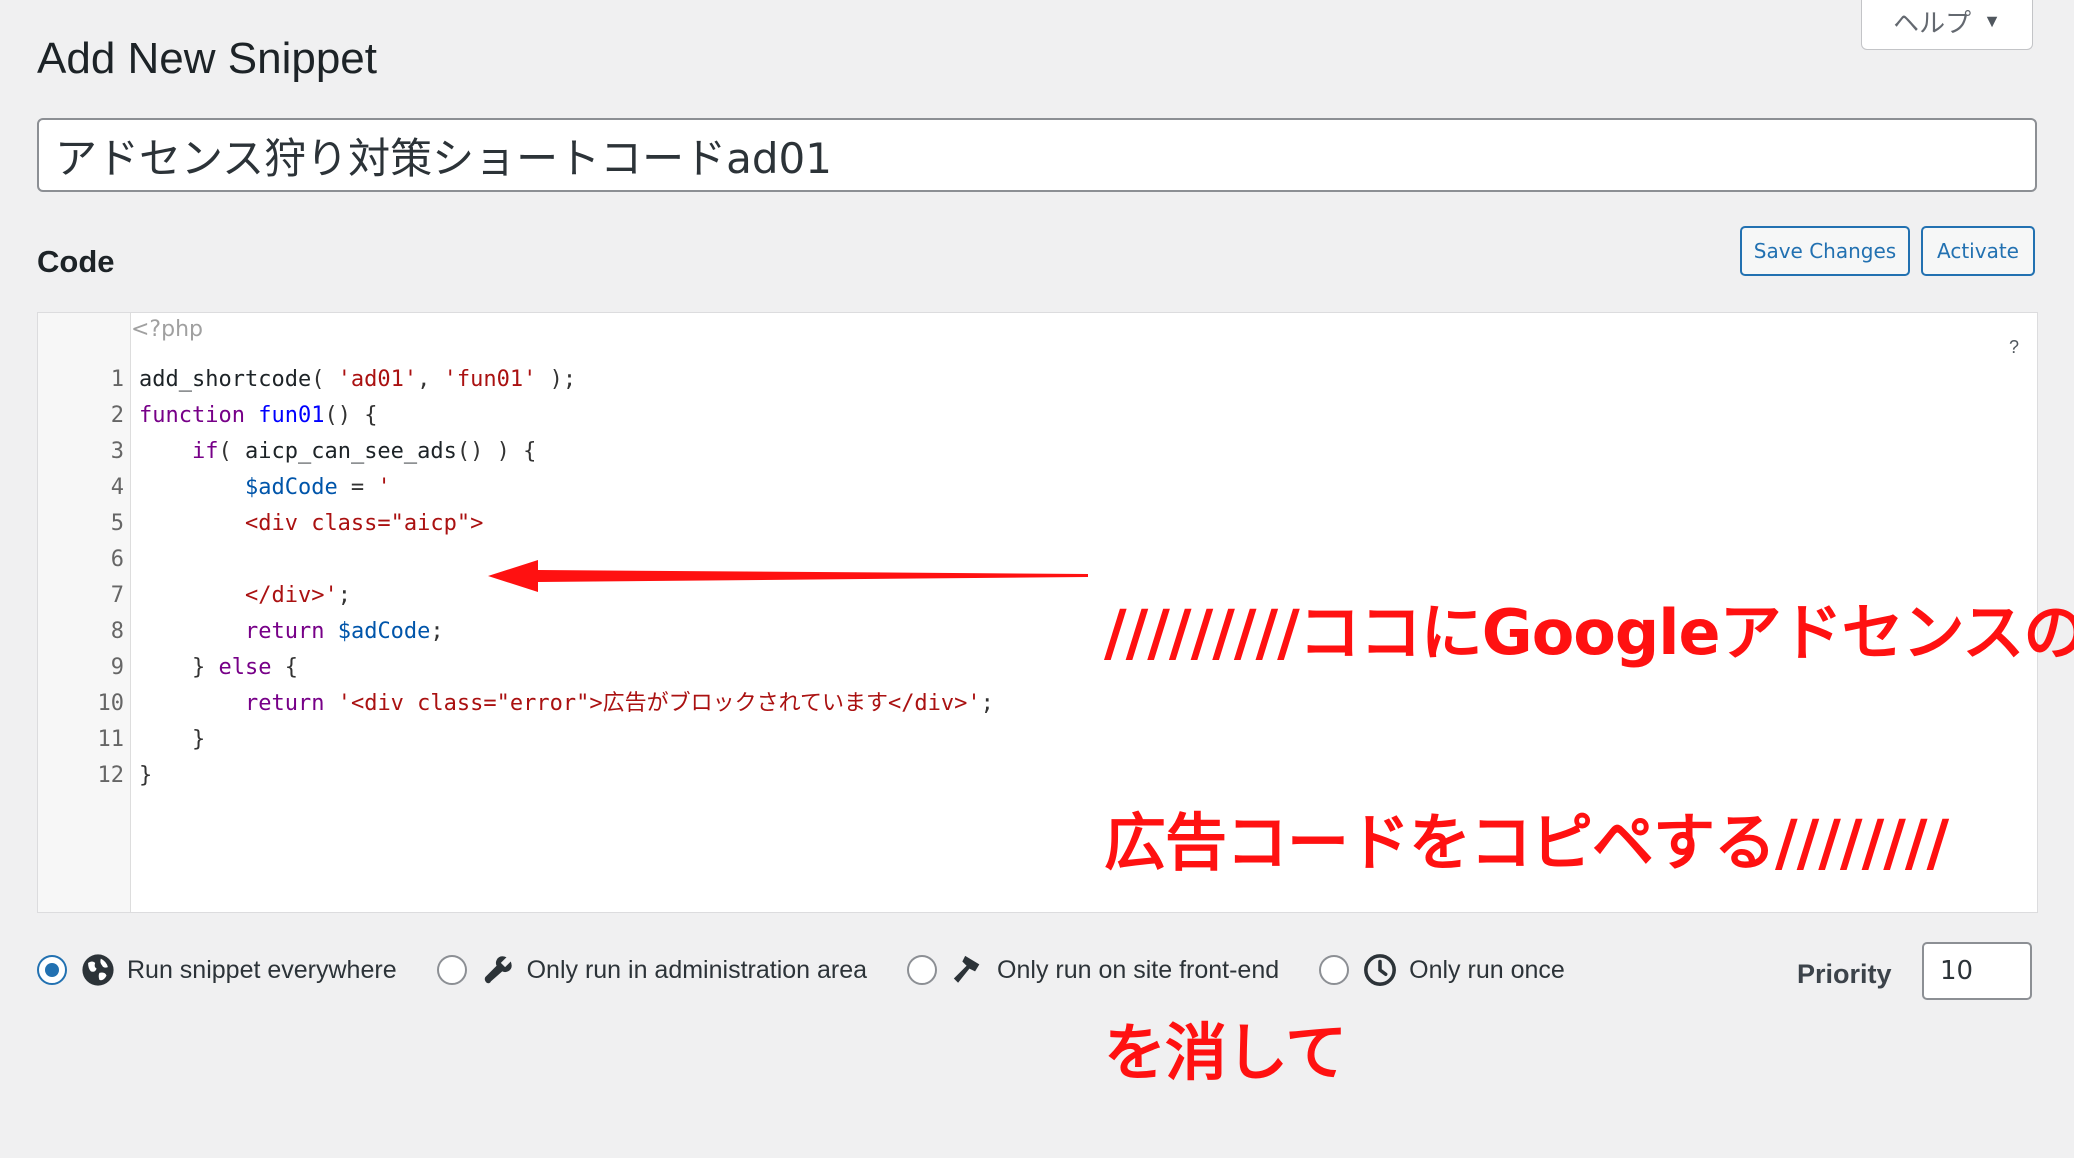 Image resolution: width=2074 pixels, height=1158 pixels. I want to click on run-front-end-label: Only run on site front-end, so click(1138, 969).